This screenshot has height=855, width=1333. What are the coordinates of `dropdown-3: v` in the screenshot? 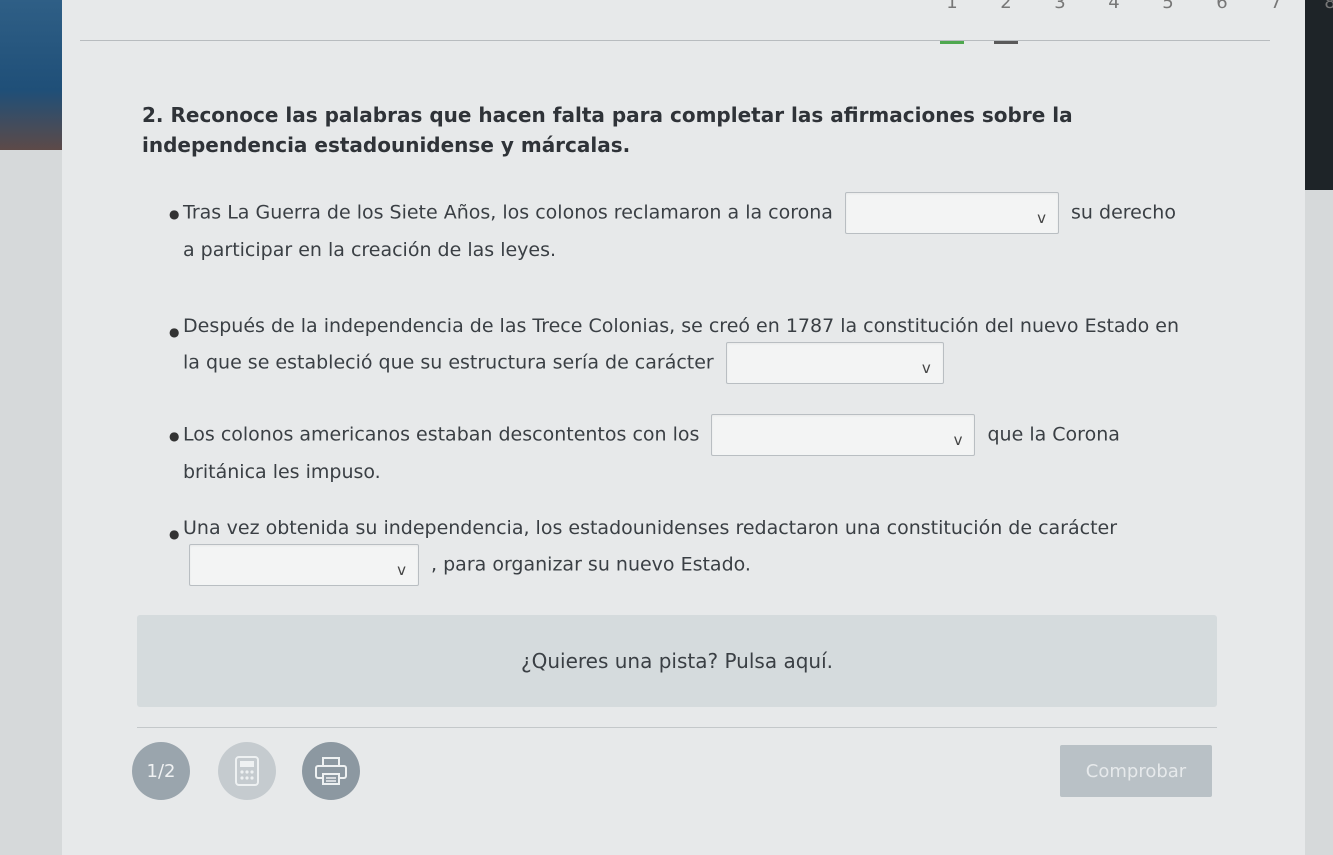 It's located at (843, 435).